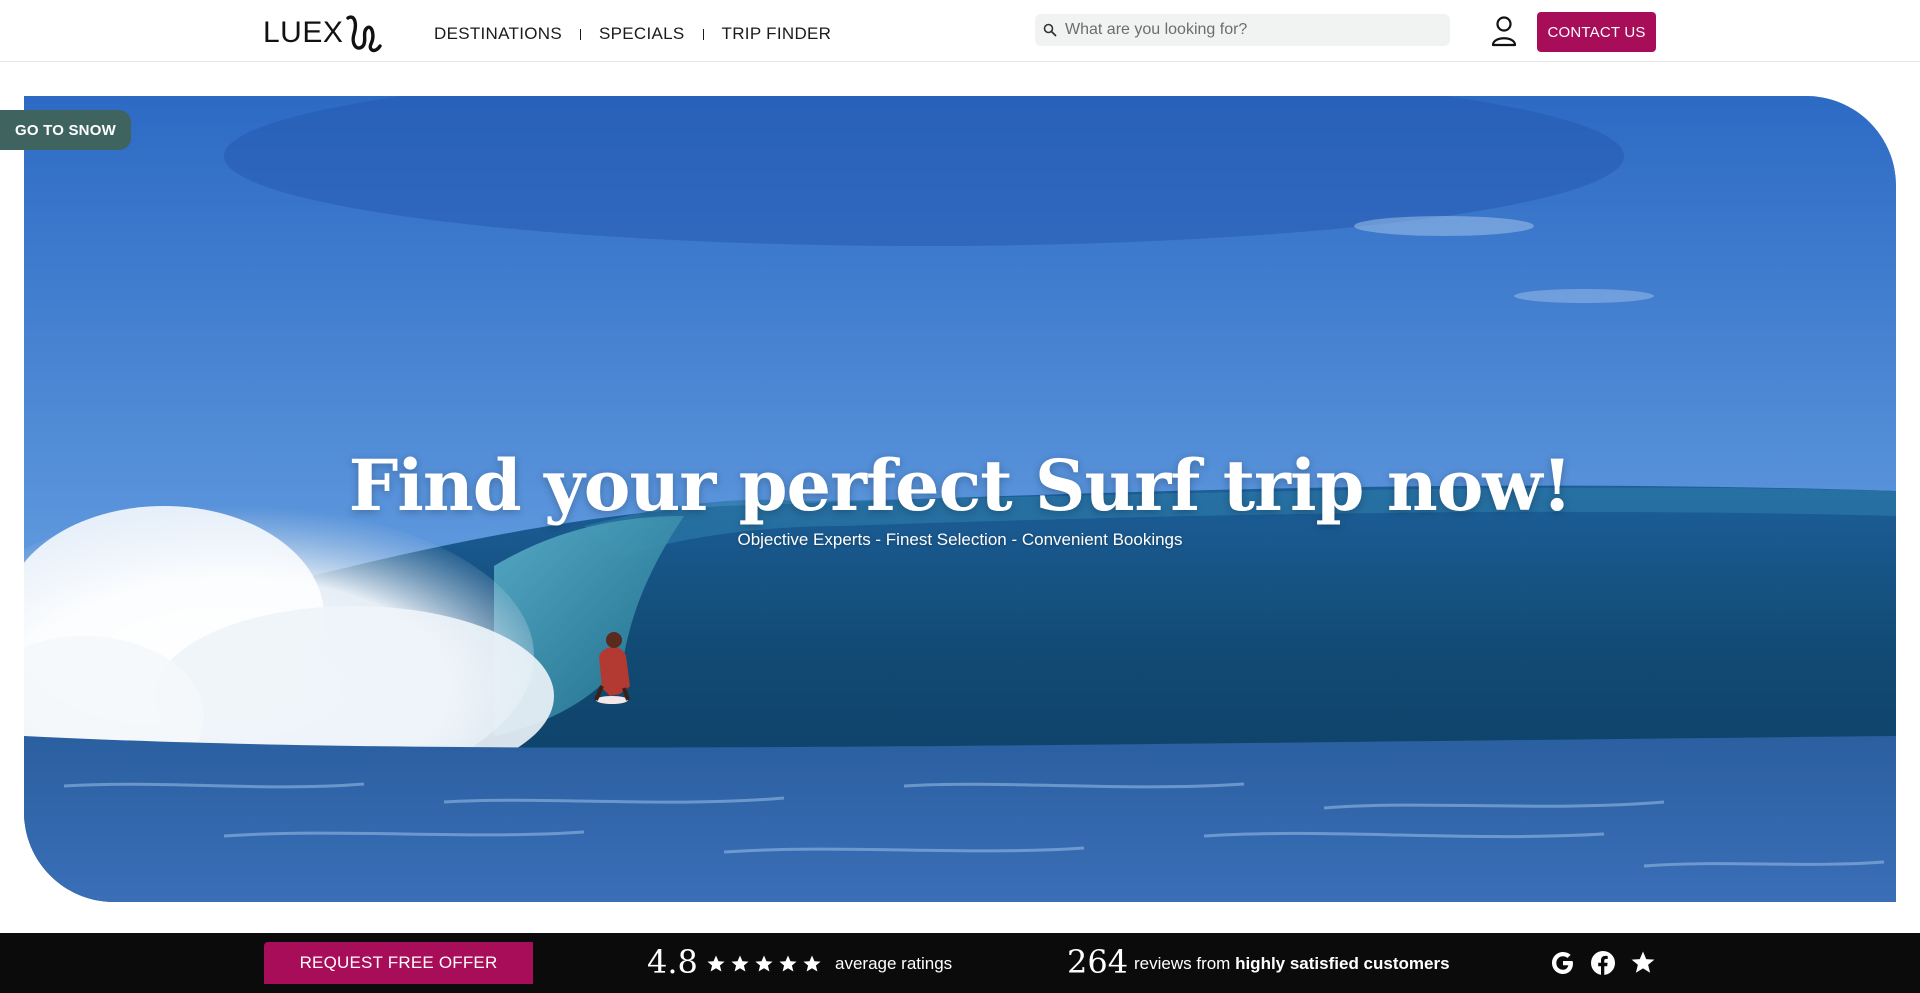  What do you see at coordinates (498, 34) in the screenshot?
I see `nav-destinations: DESTINATIONS` at bounding box center [498, 34].